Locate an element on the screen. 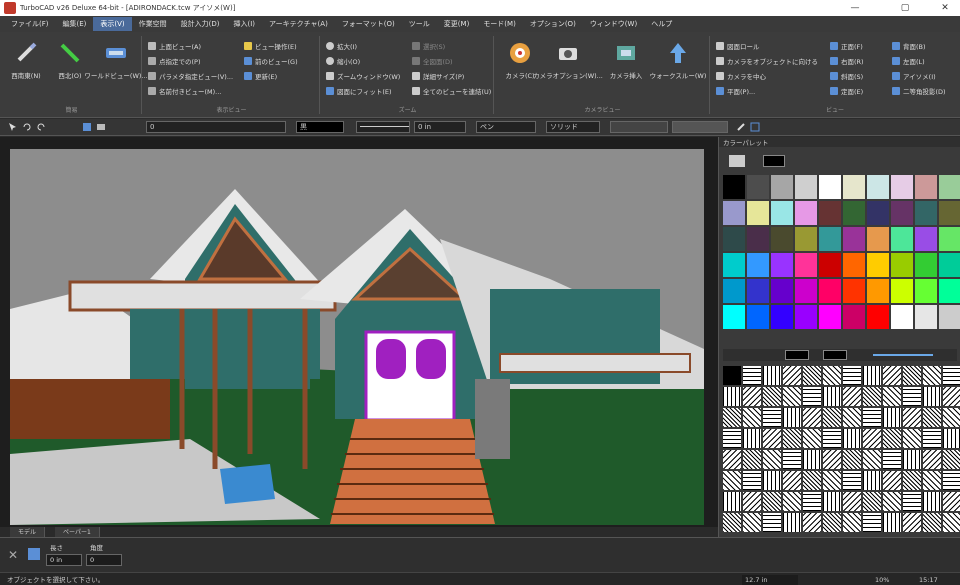 This screenshot has height=585, width=960. link-views-button: 全てのビューを連結(U) is located at coordinates (451, 90).